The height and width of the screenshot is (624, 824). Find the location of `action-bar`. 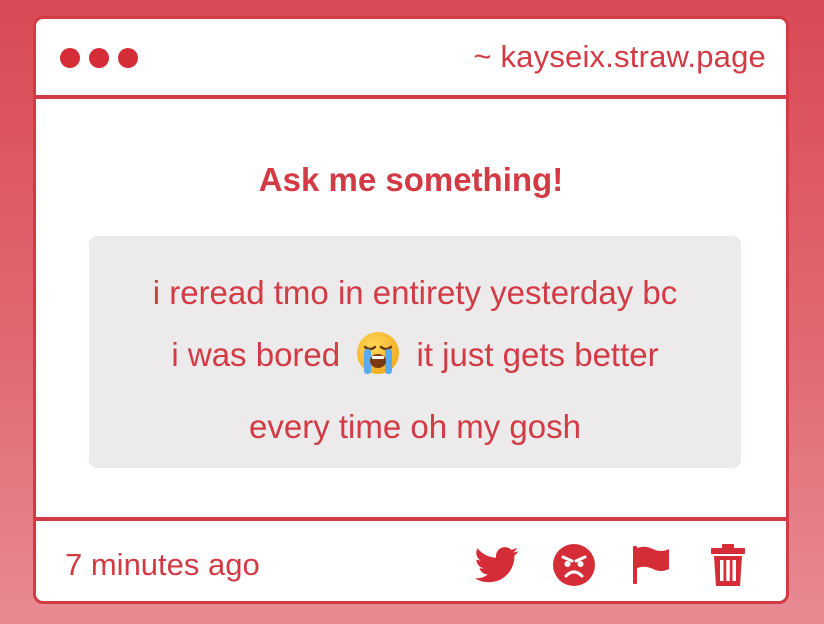

action-bar is located at coordinates (612, 565).